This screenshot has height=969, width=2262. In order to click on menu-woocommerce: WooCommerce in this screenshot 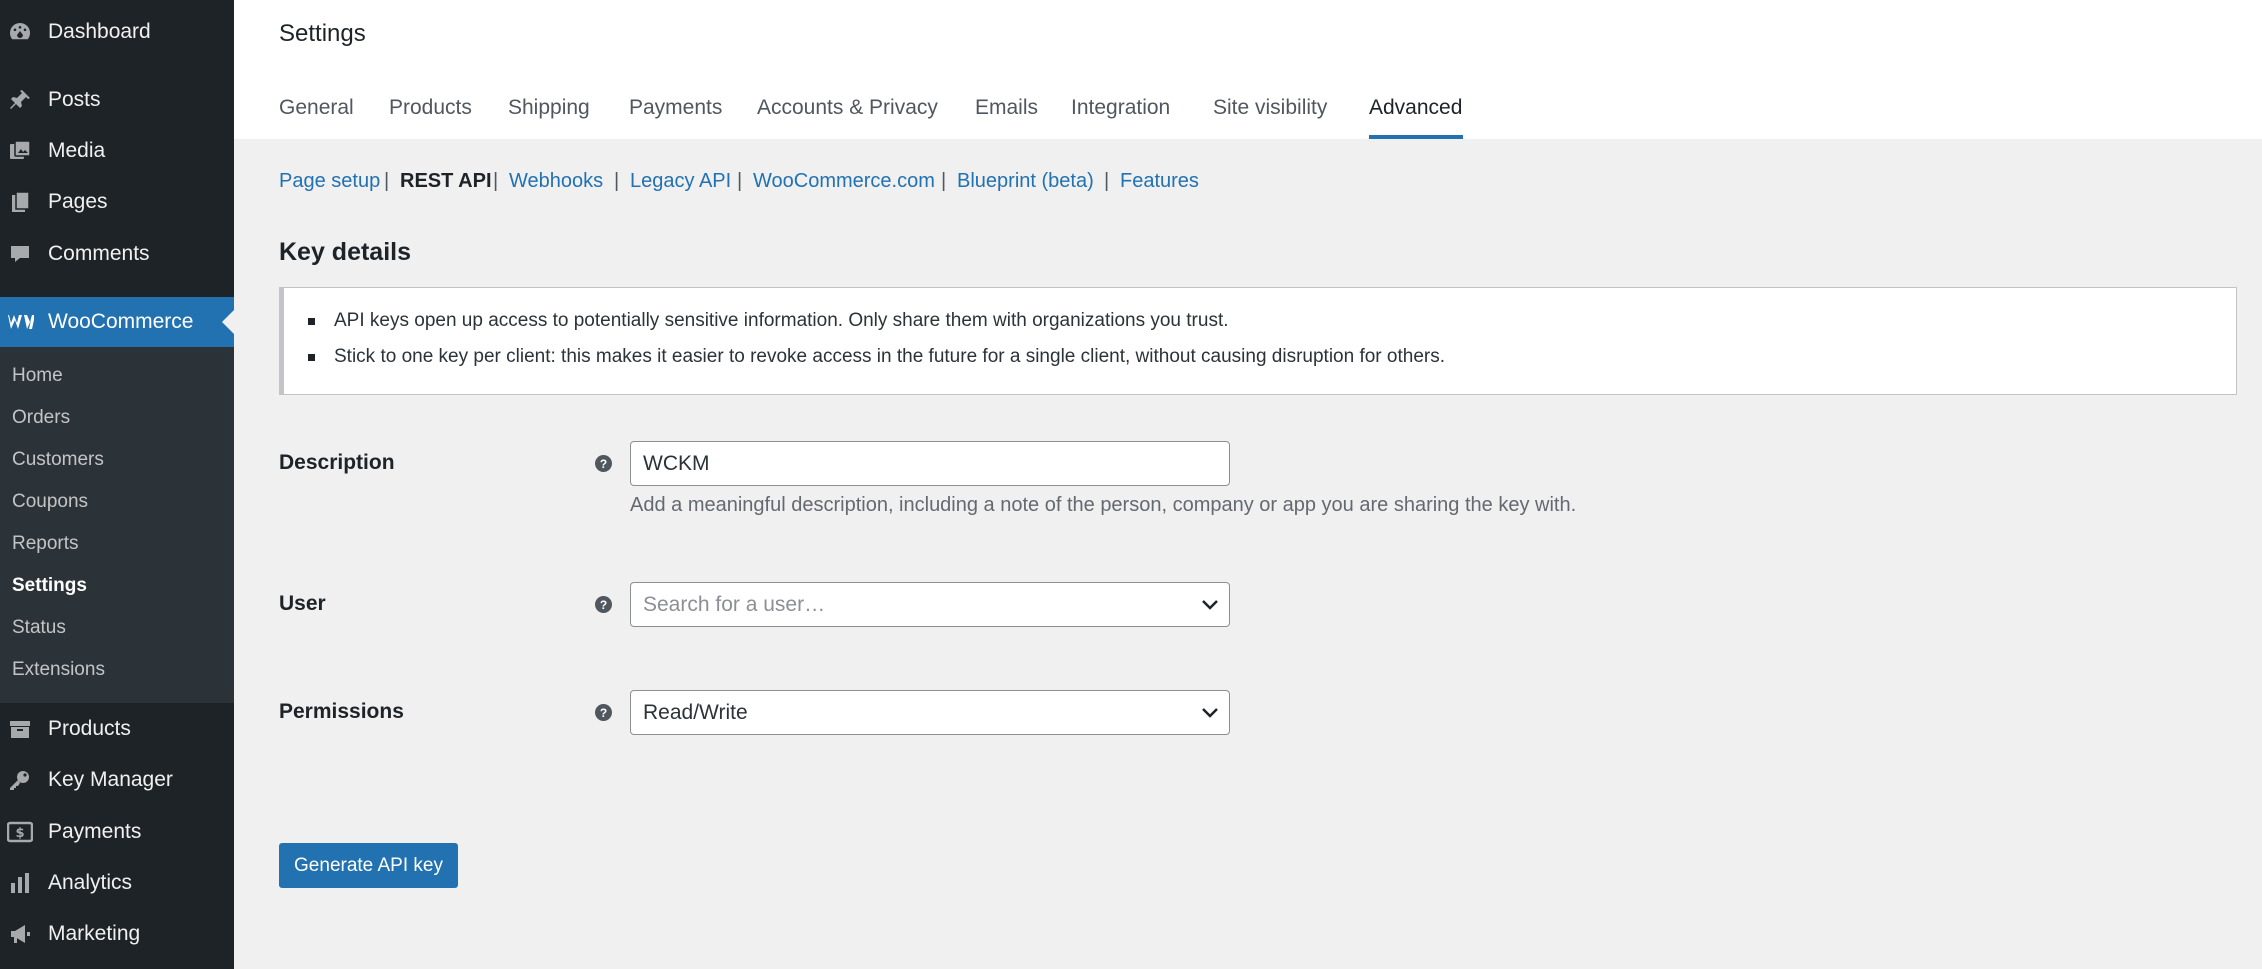, I will do `click(117, 322)`.